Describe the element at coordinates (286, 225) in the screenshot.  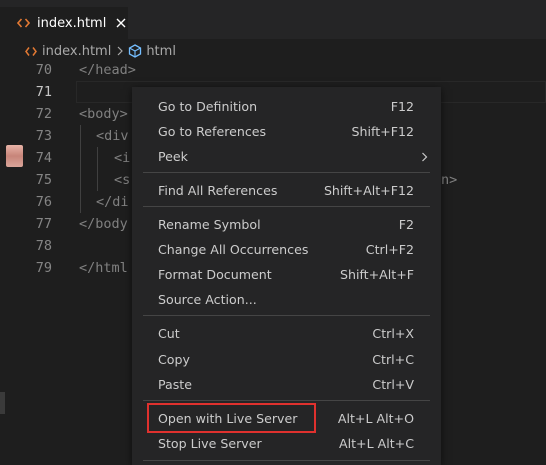
I see `menu-item-rename-symbol: Rename Symbol F2` at that location.